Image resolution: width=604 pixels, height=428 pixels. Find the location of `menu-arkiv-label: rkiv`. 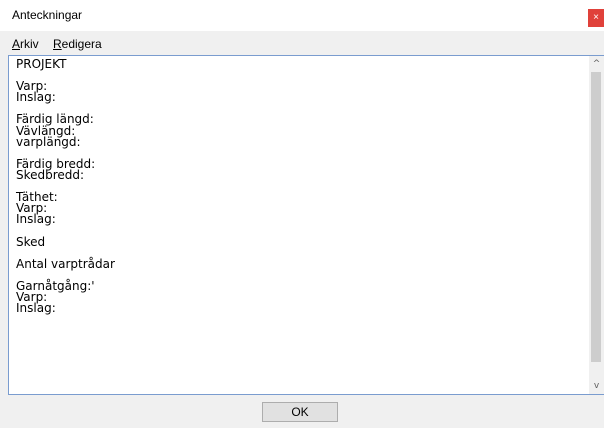

menu-arkiv-label: rkiv is located at coordinates (29, 44).